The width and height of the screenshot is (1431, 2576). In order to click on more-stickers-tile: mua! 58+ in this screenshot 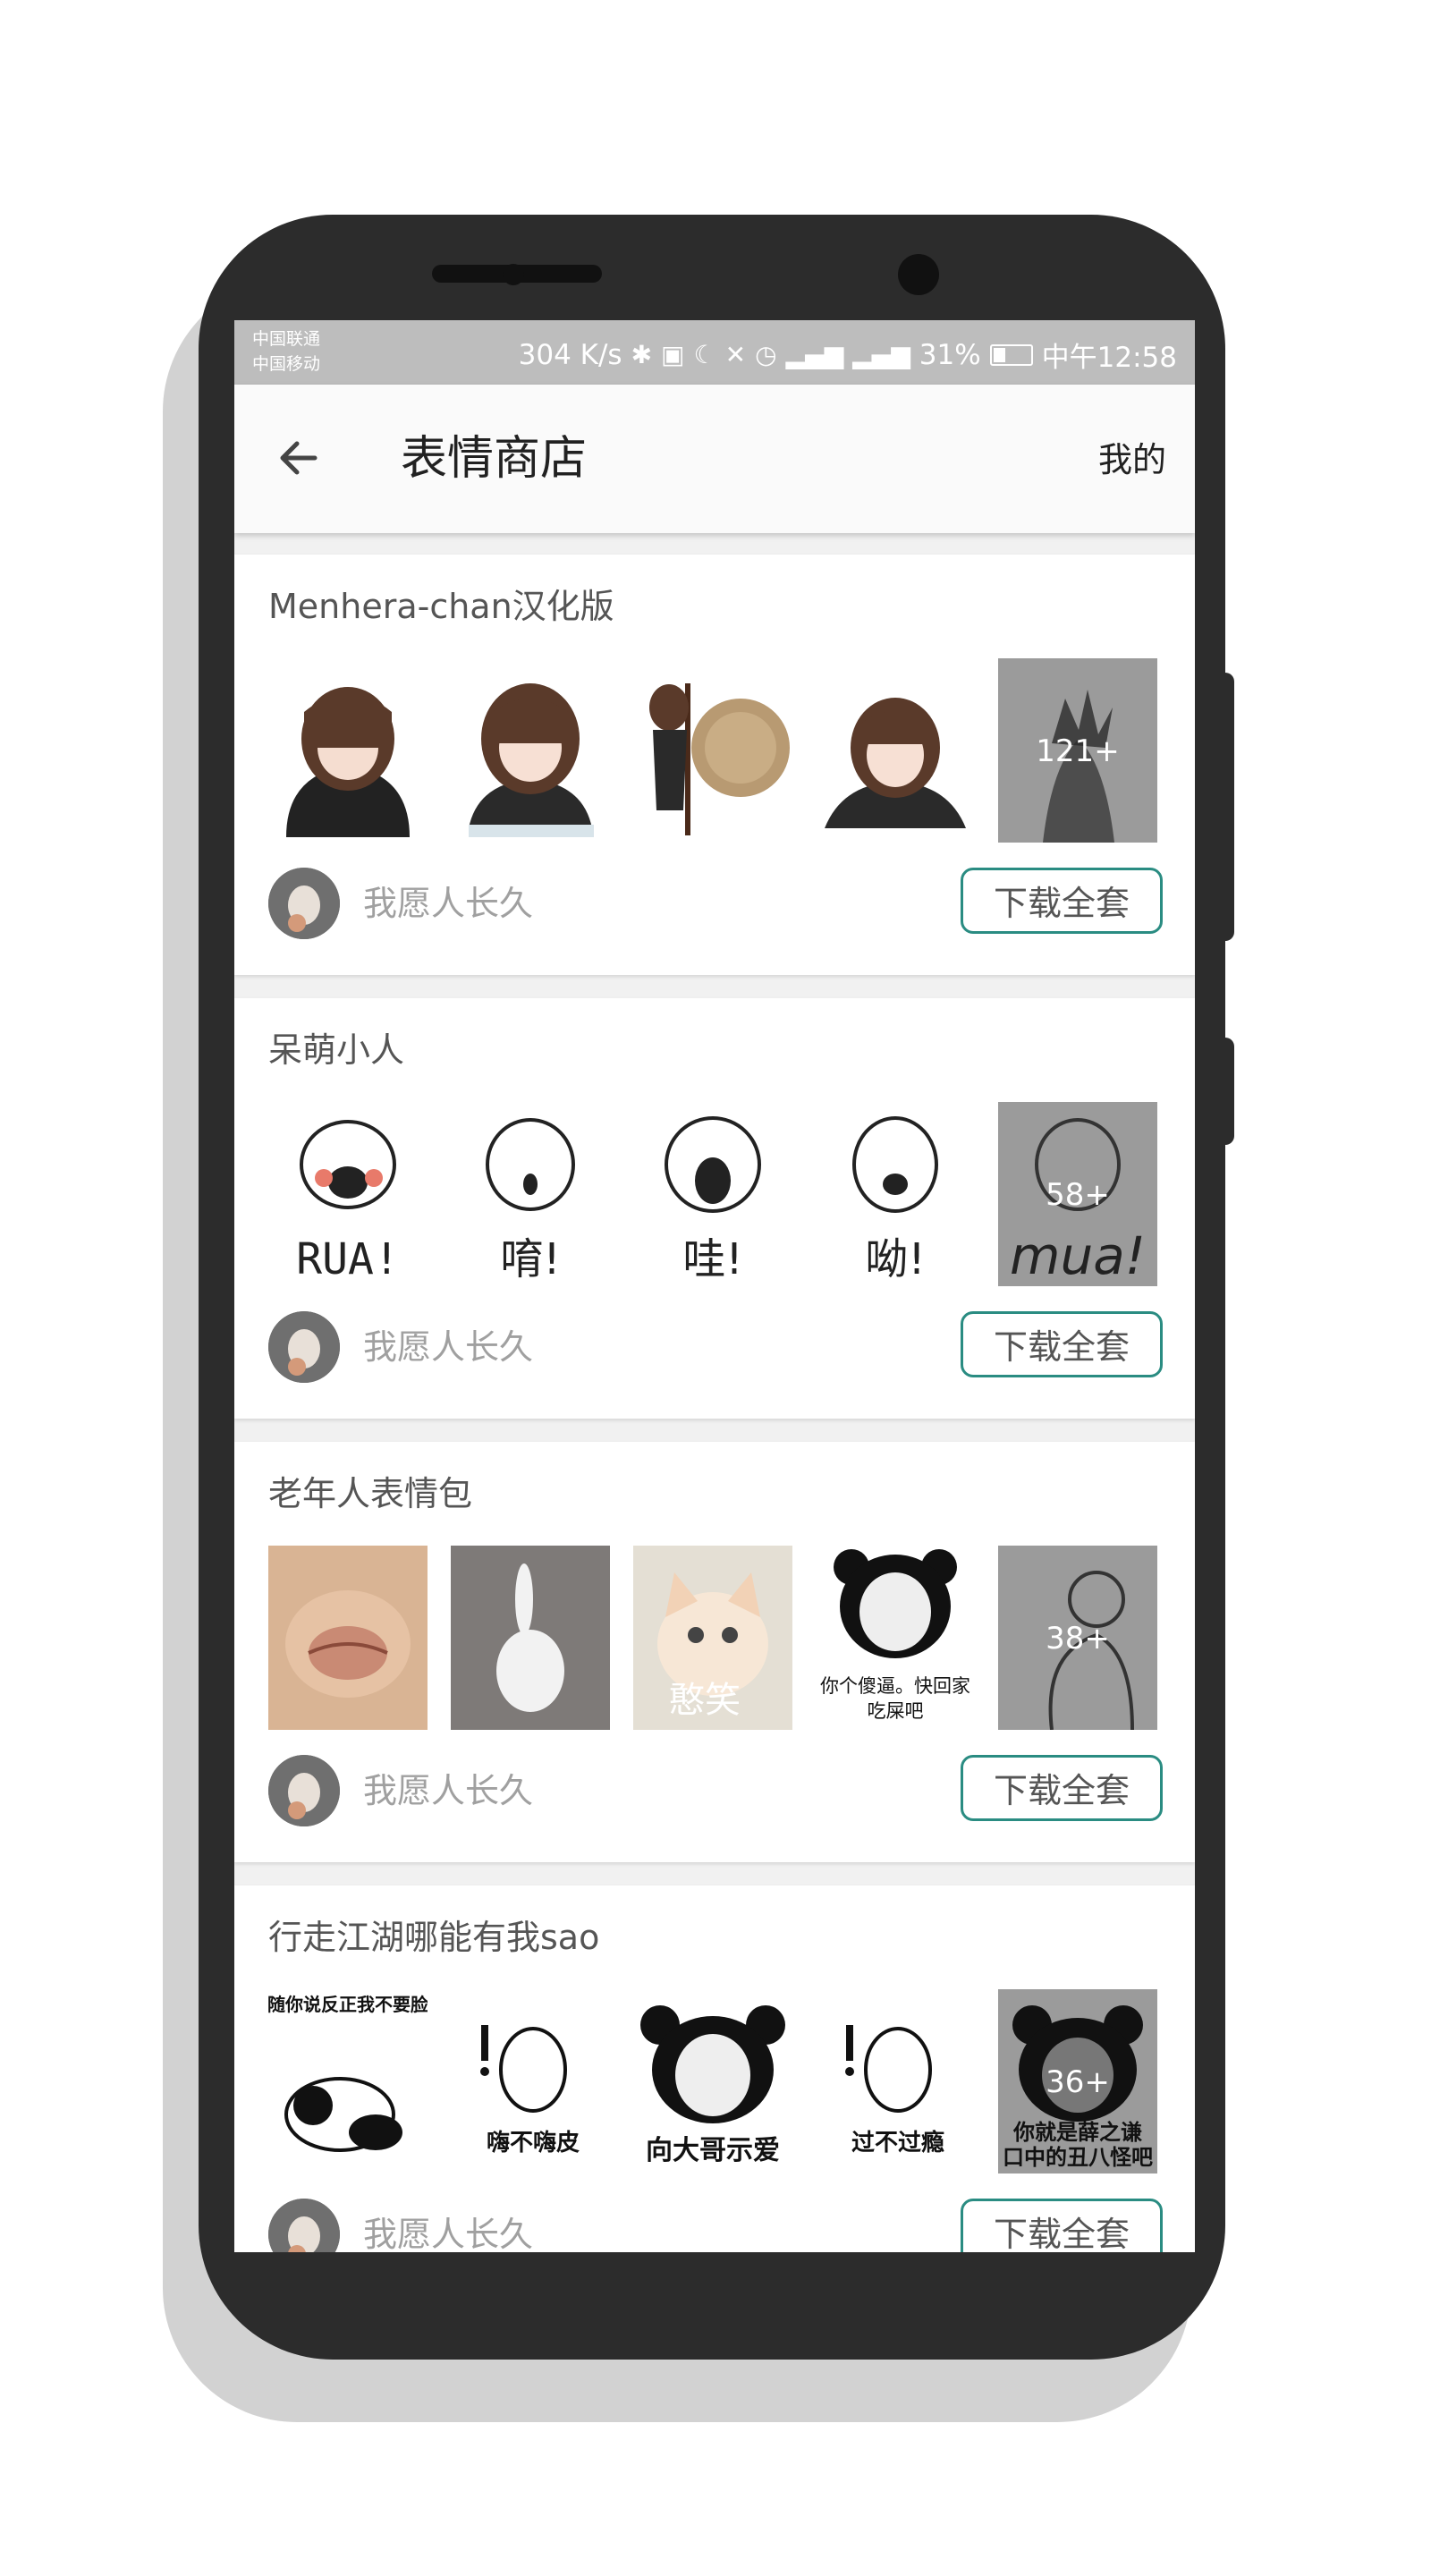, I will do `click(1078, 1194)`.